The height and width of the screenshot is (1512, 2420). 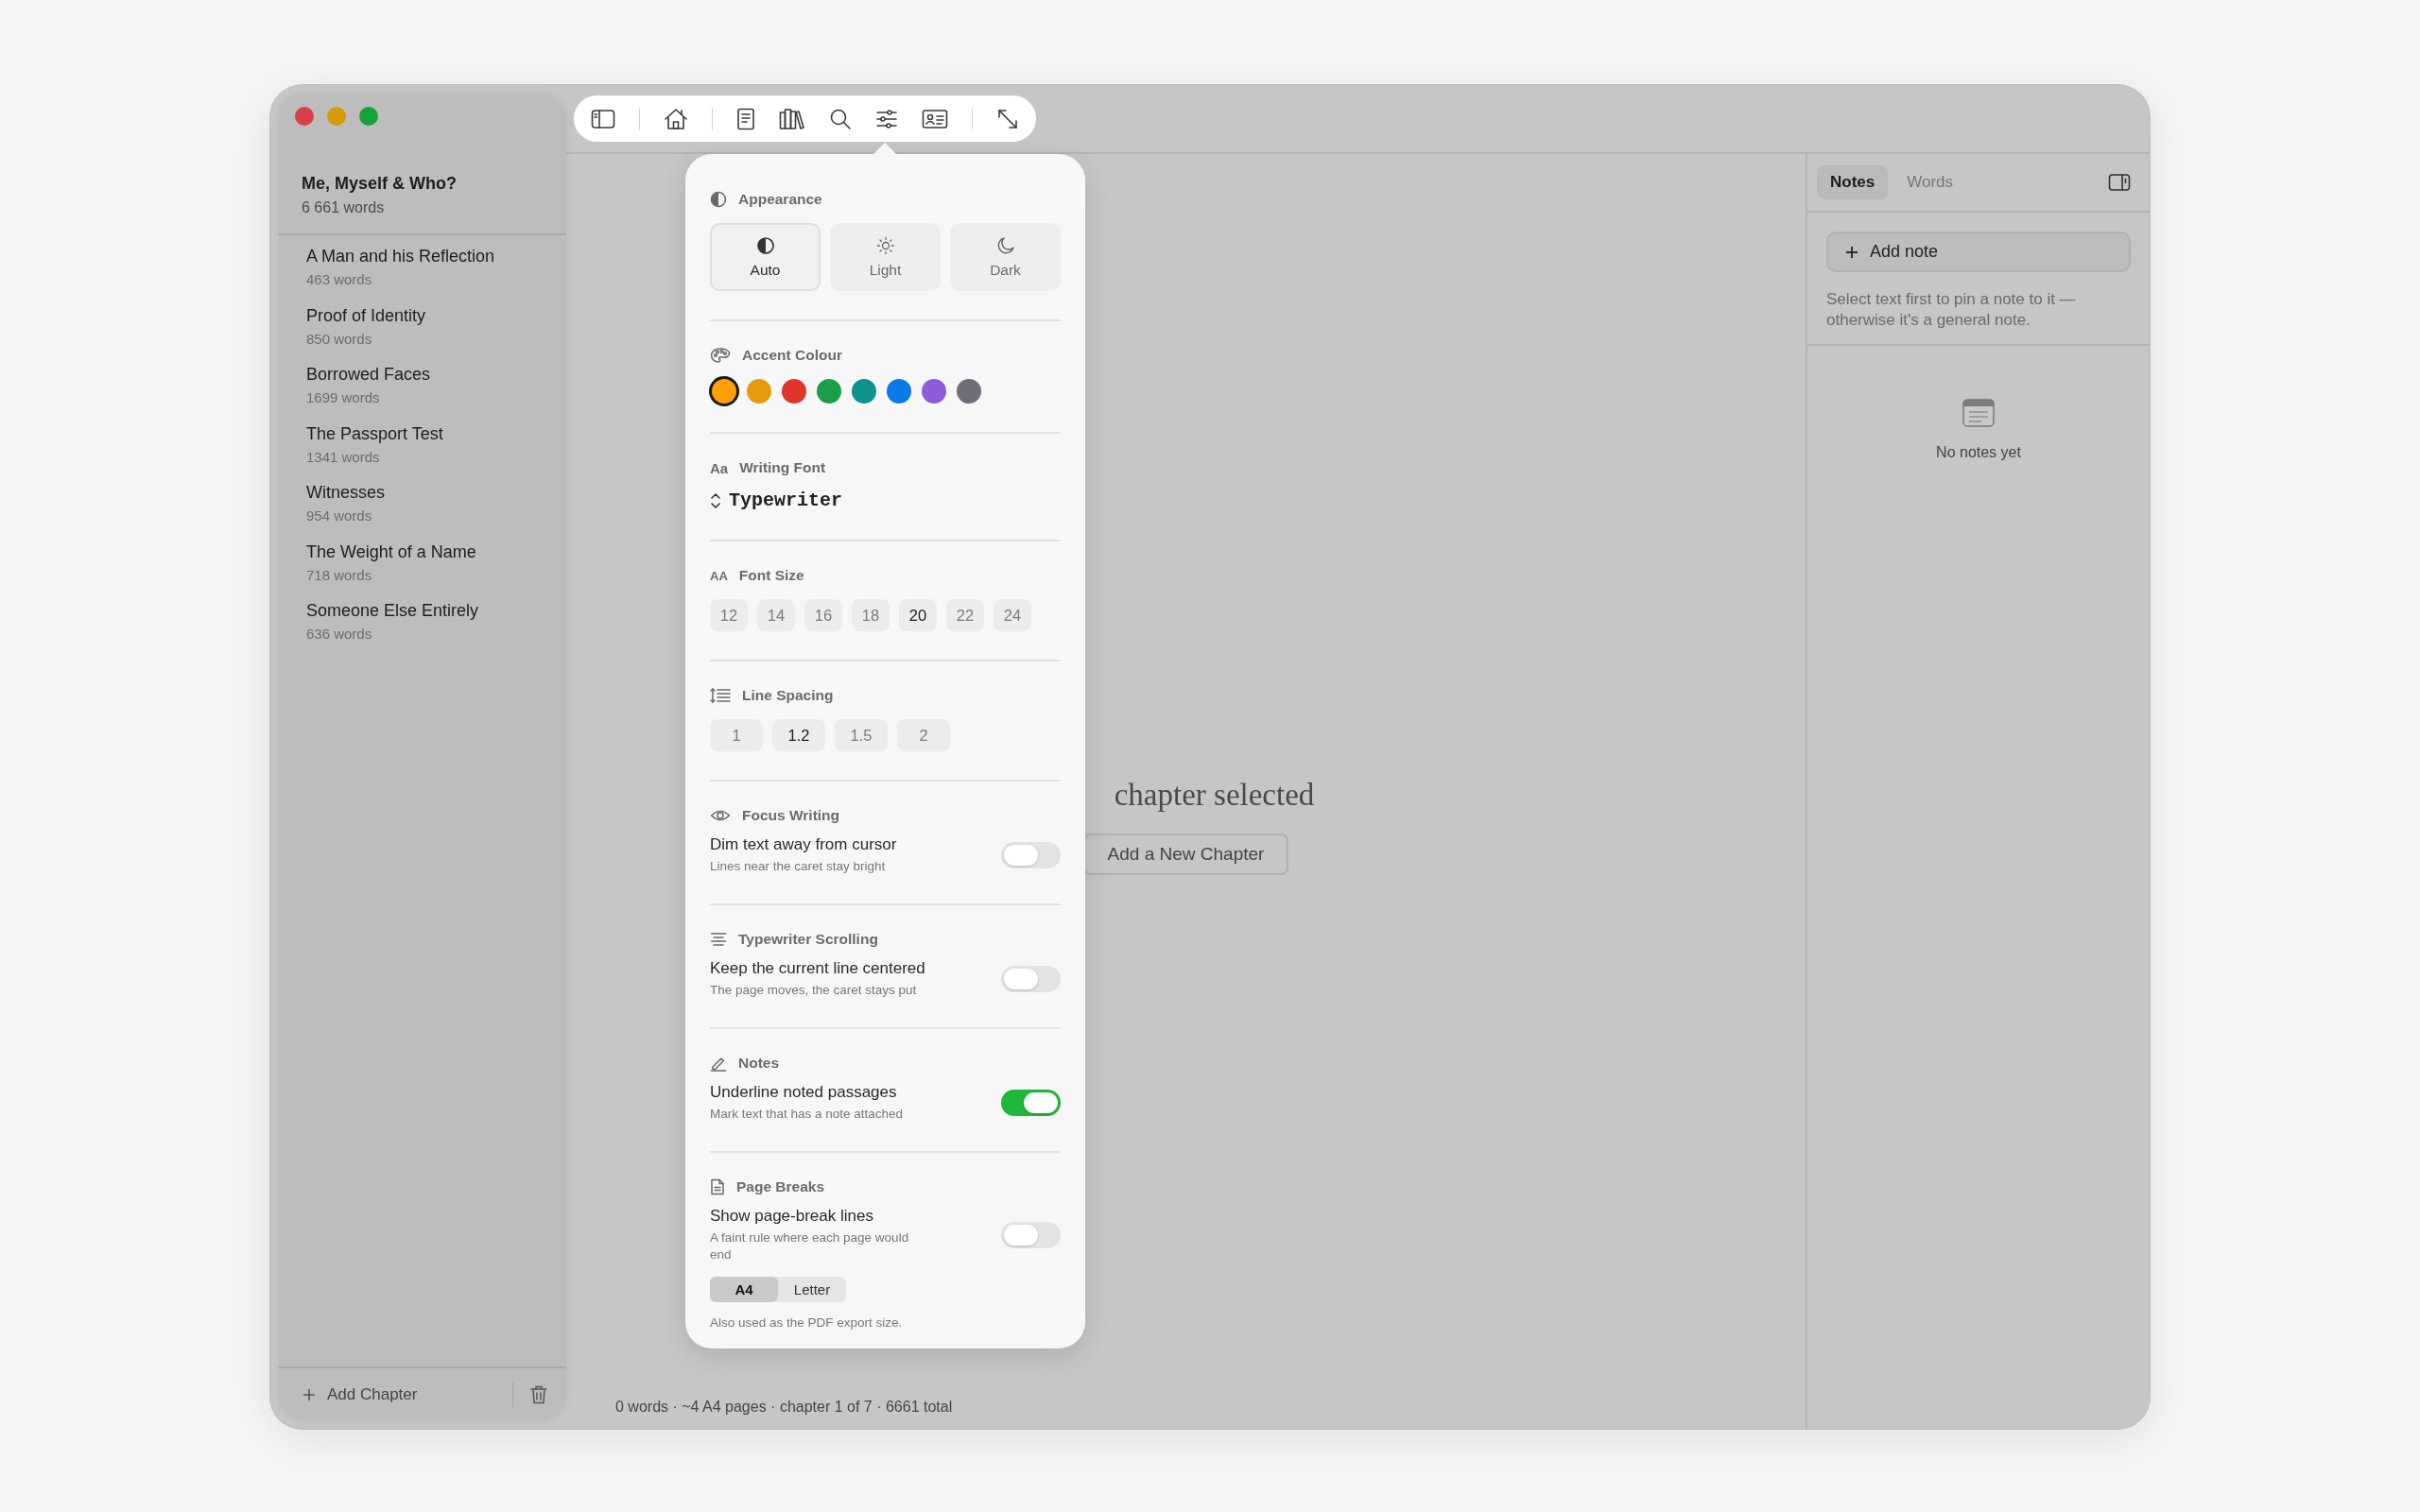 What do you see at coordinates (812, 1289) in the screenshot?
I see `paper-size-option: Letter` at bounding box center [812, 1289].